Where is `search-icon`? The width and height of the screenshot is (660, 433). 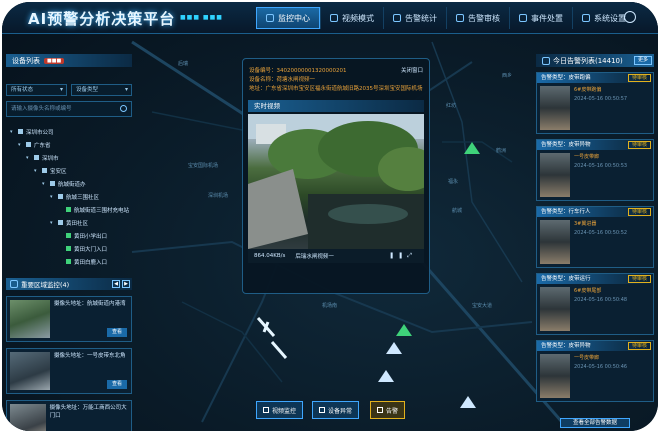
search-icon is located at coordinates (123, 108).